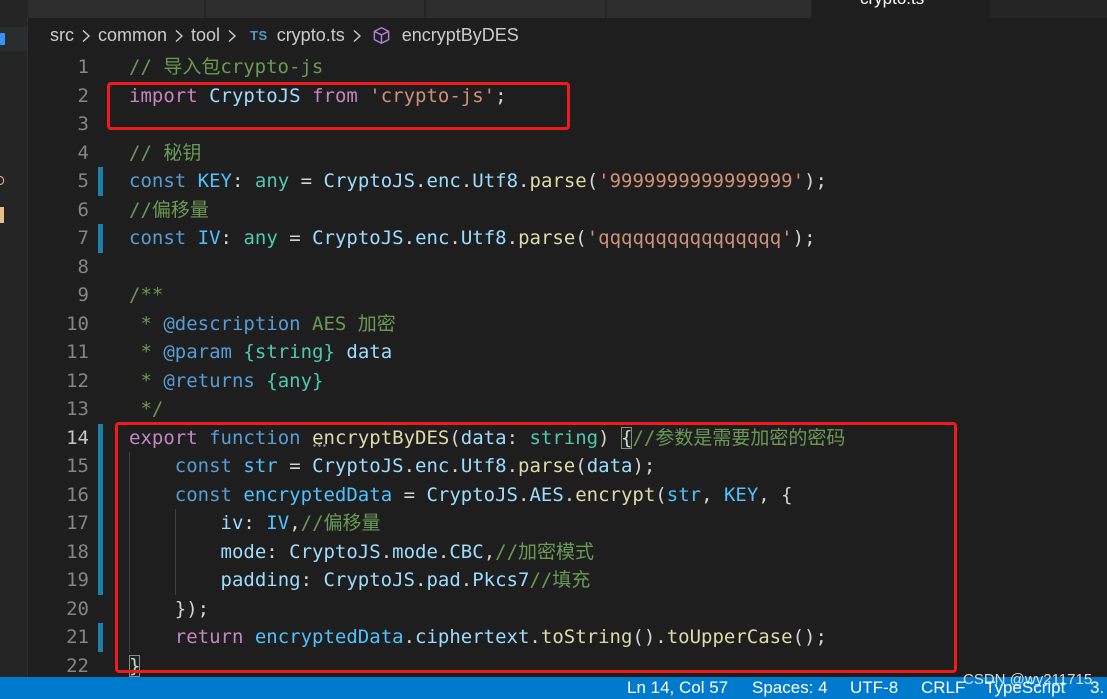 Image resolution: width=1107 pixels, height=699 pixels. Describe the element at coordinates (83, 209) in the screenshot. I see `line-number: 6` at that location.